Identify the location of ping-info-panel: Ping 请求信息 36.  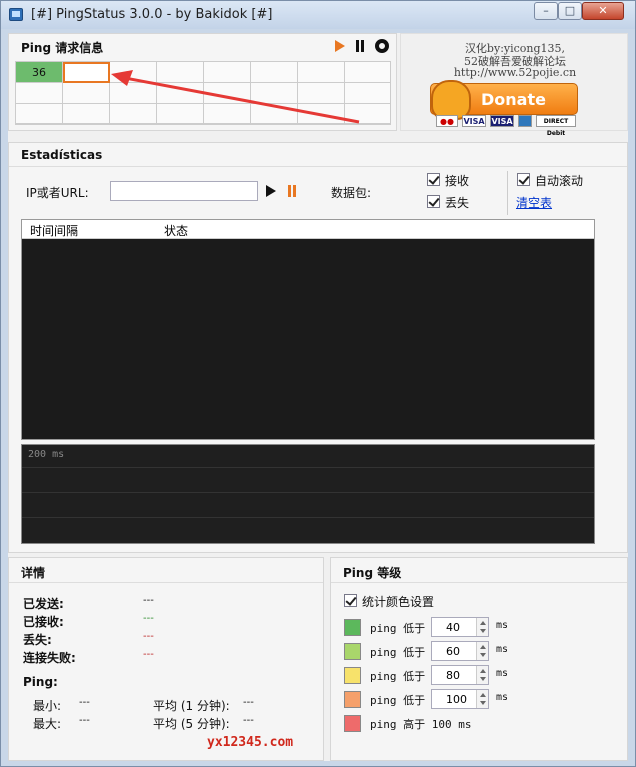
(202, 82).